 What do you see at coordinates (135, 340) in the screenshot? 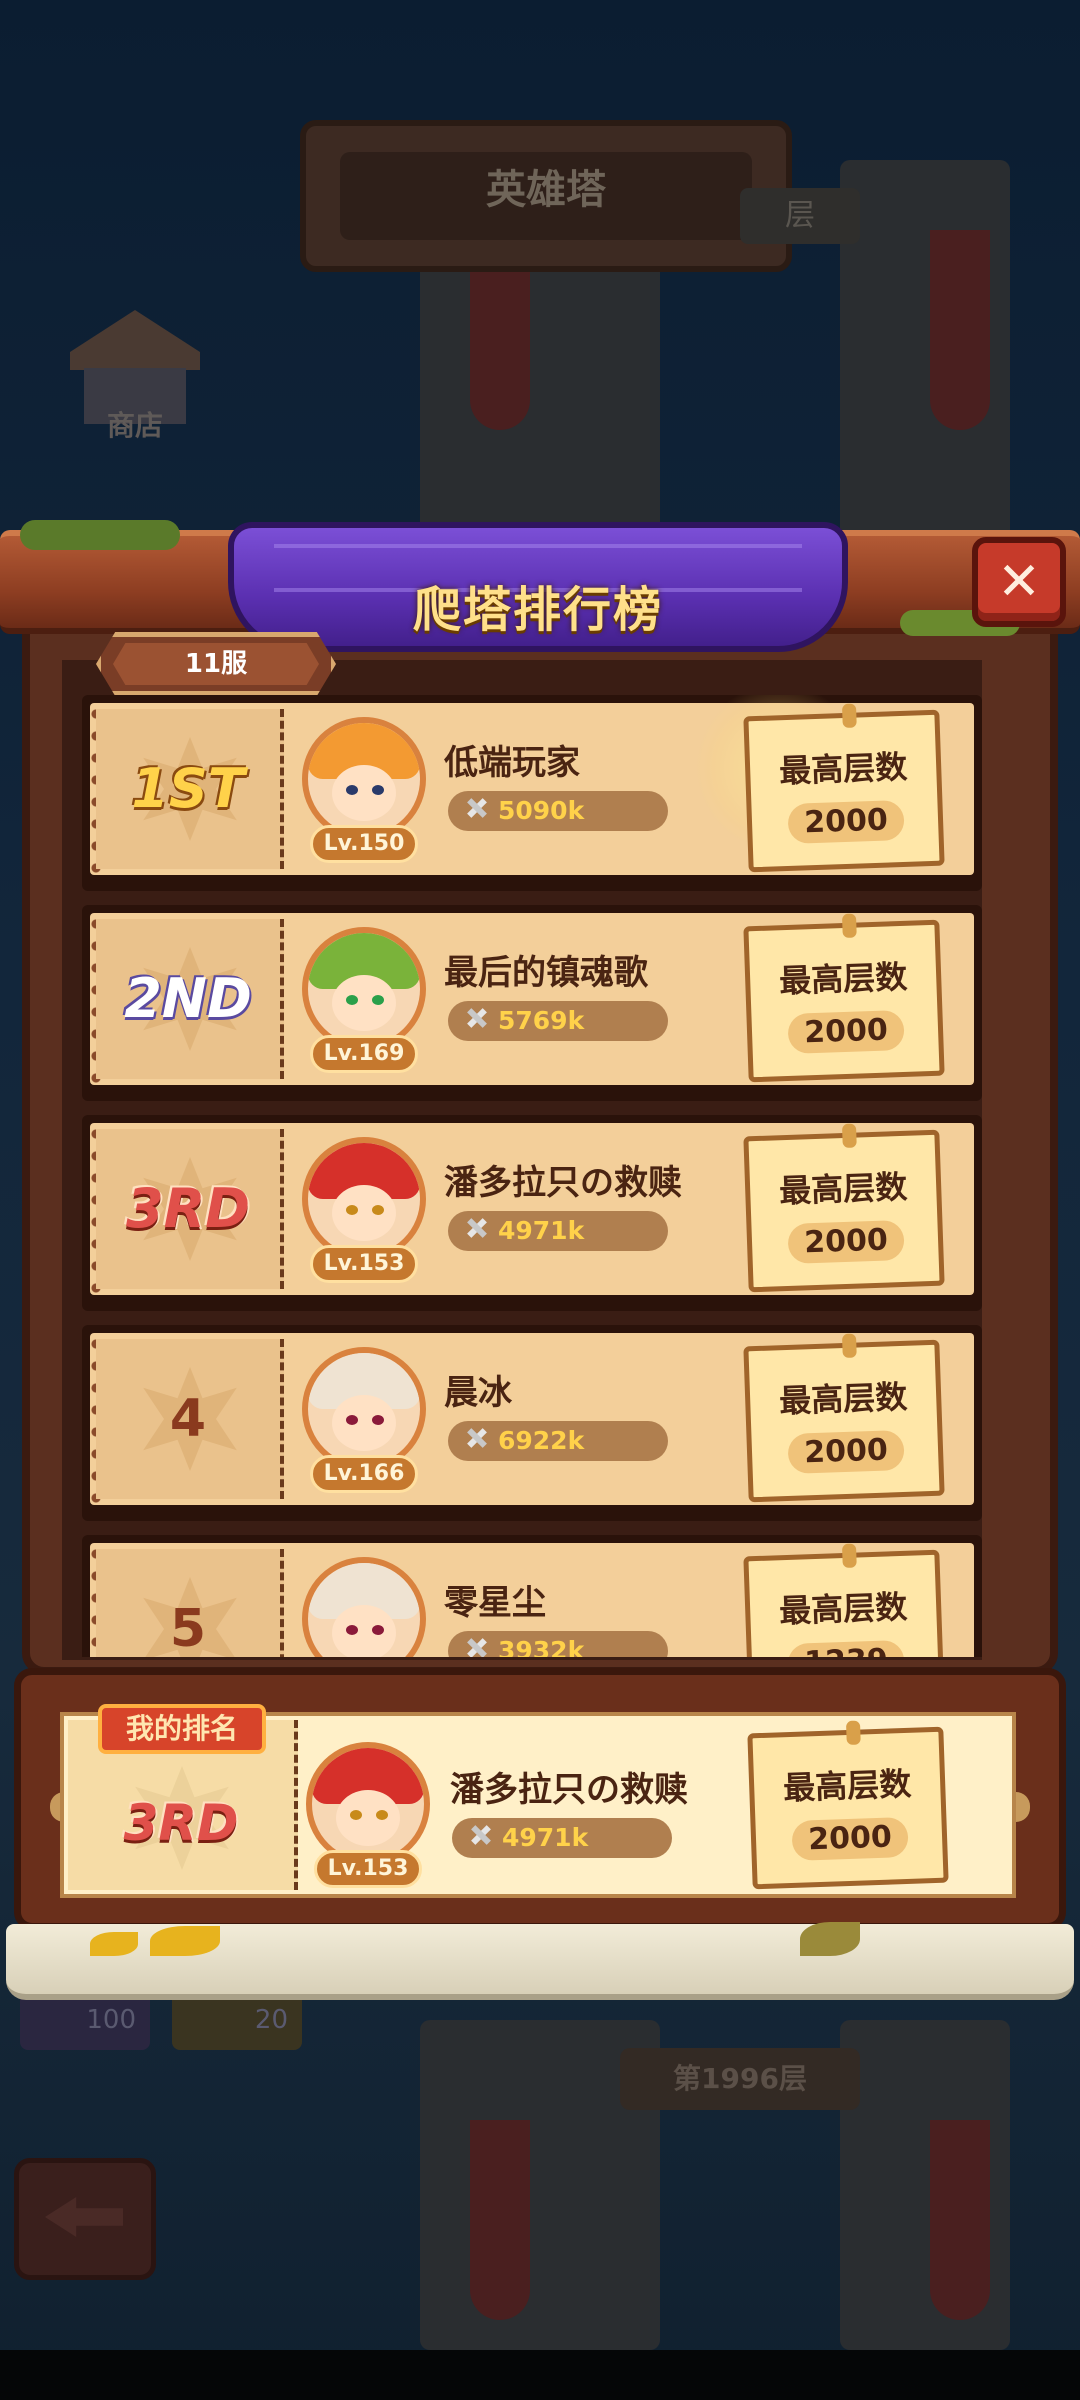
I see `shop-icon` at bounding box center [135, 340].